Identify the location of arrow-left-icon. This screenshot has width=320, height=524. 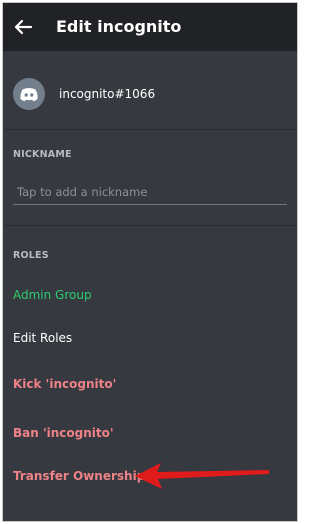
(23, 27).